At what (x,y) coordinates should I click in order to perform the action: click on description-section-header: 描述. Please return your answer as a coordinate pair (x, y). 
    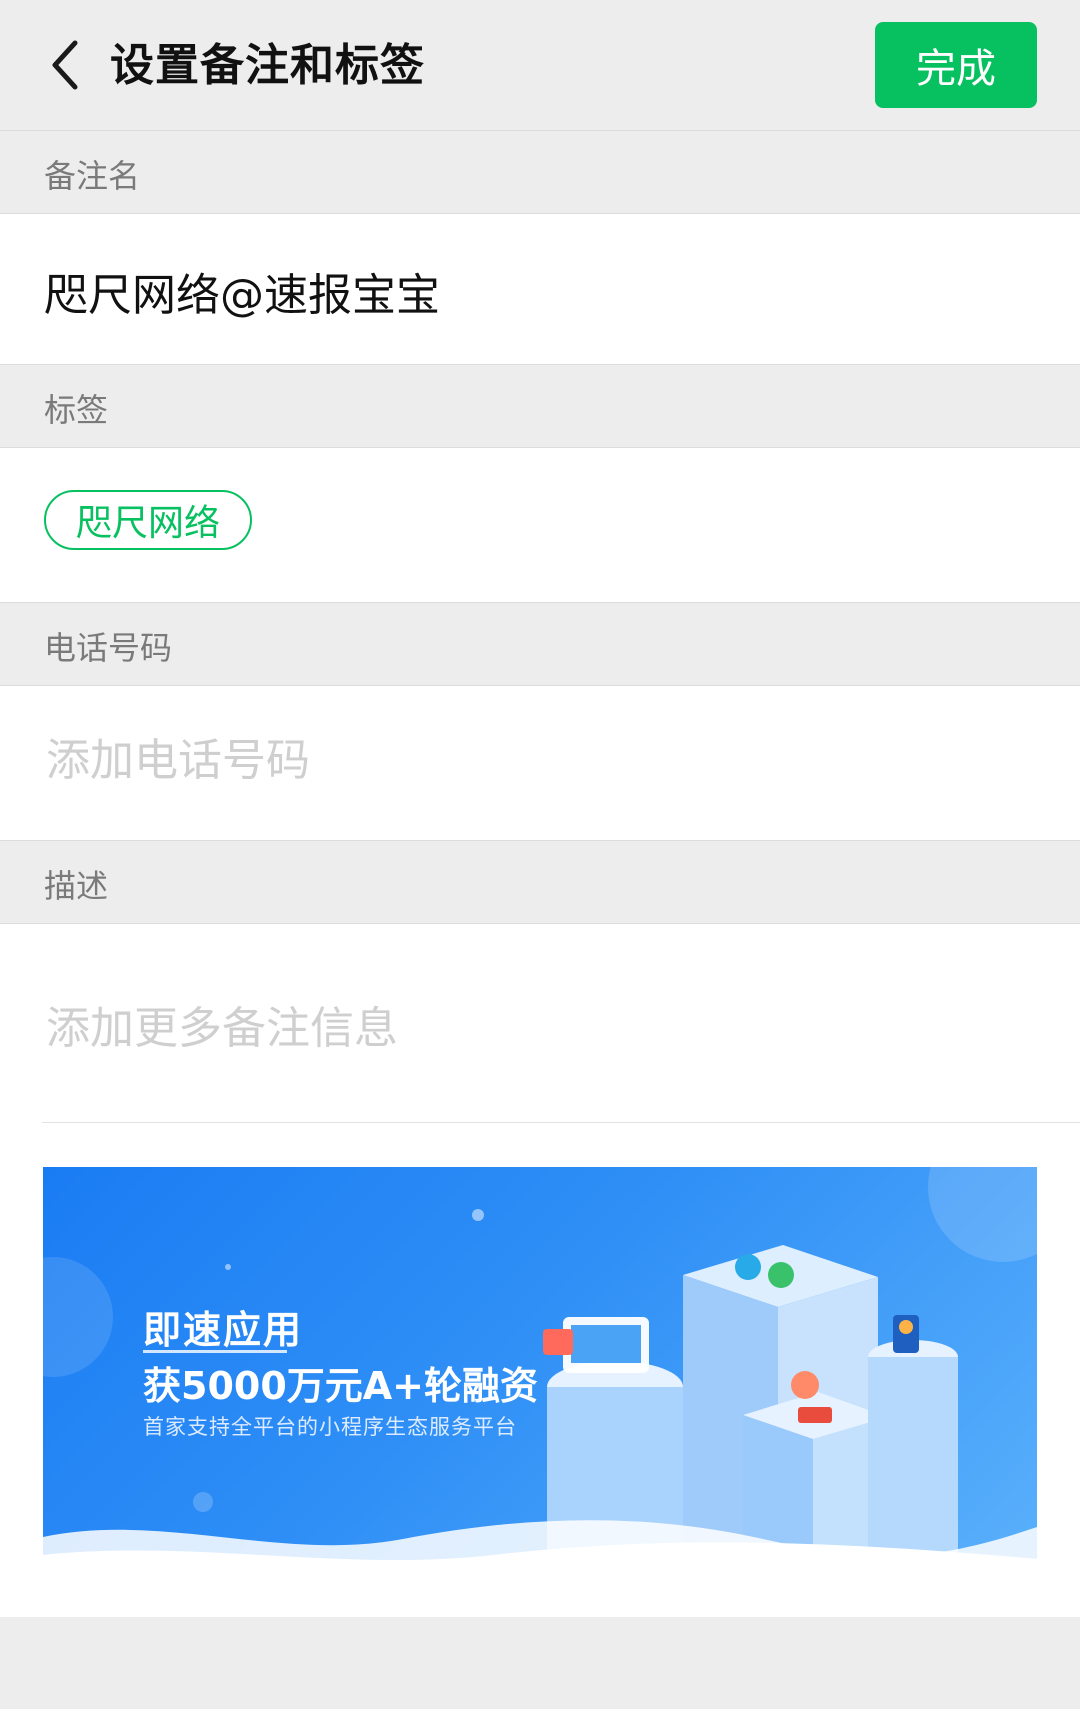
    Looking at the image, I should click on (540, 882).